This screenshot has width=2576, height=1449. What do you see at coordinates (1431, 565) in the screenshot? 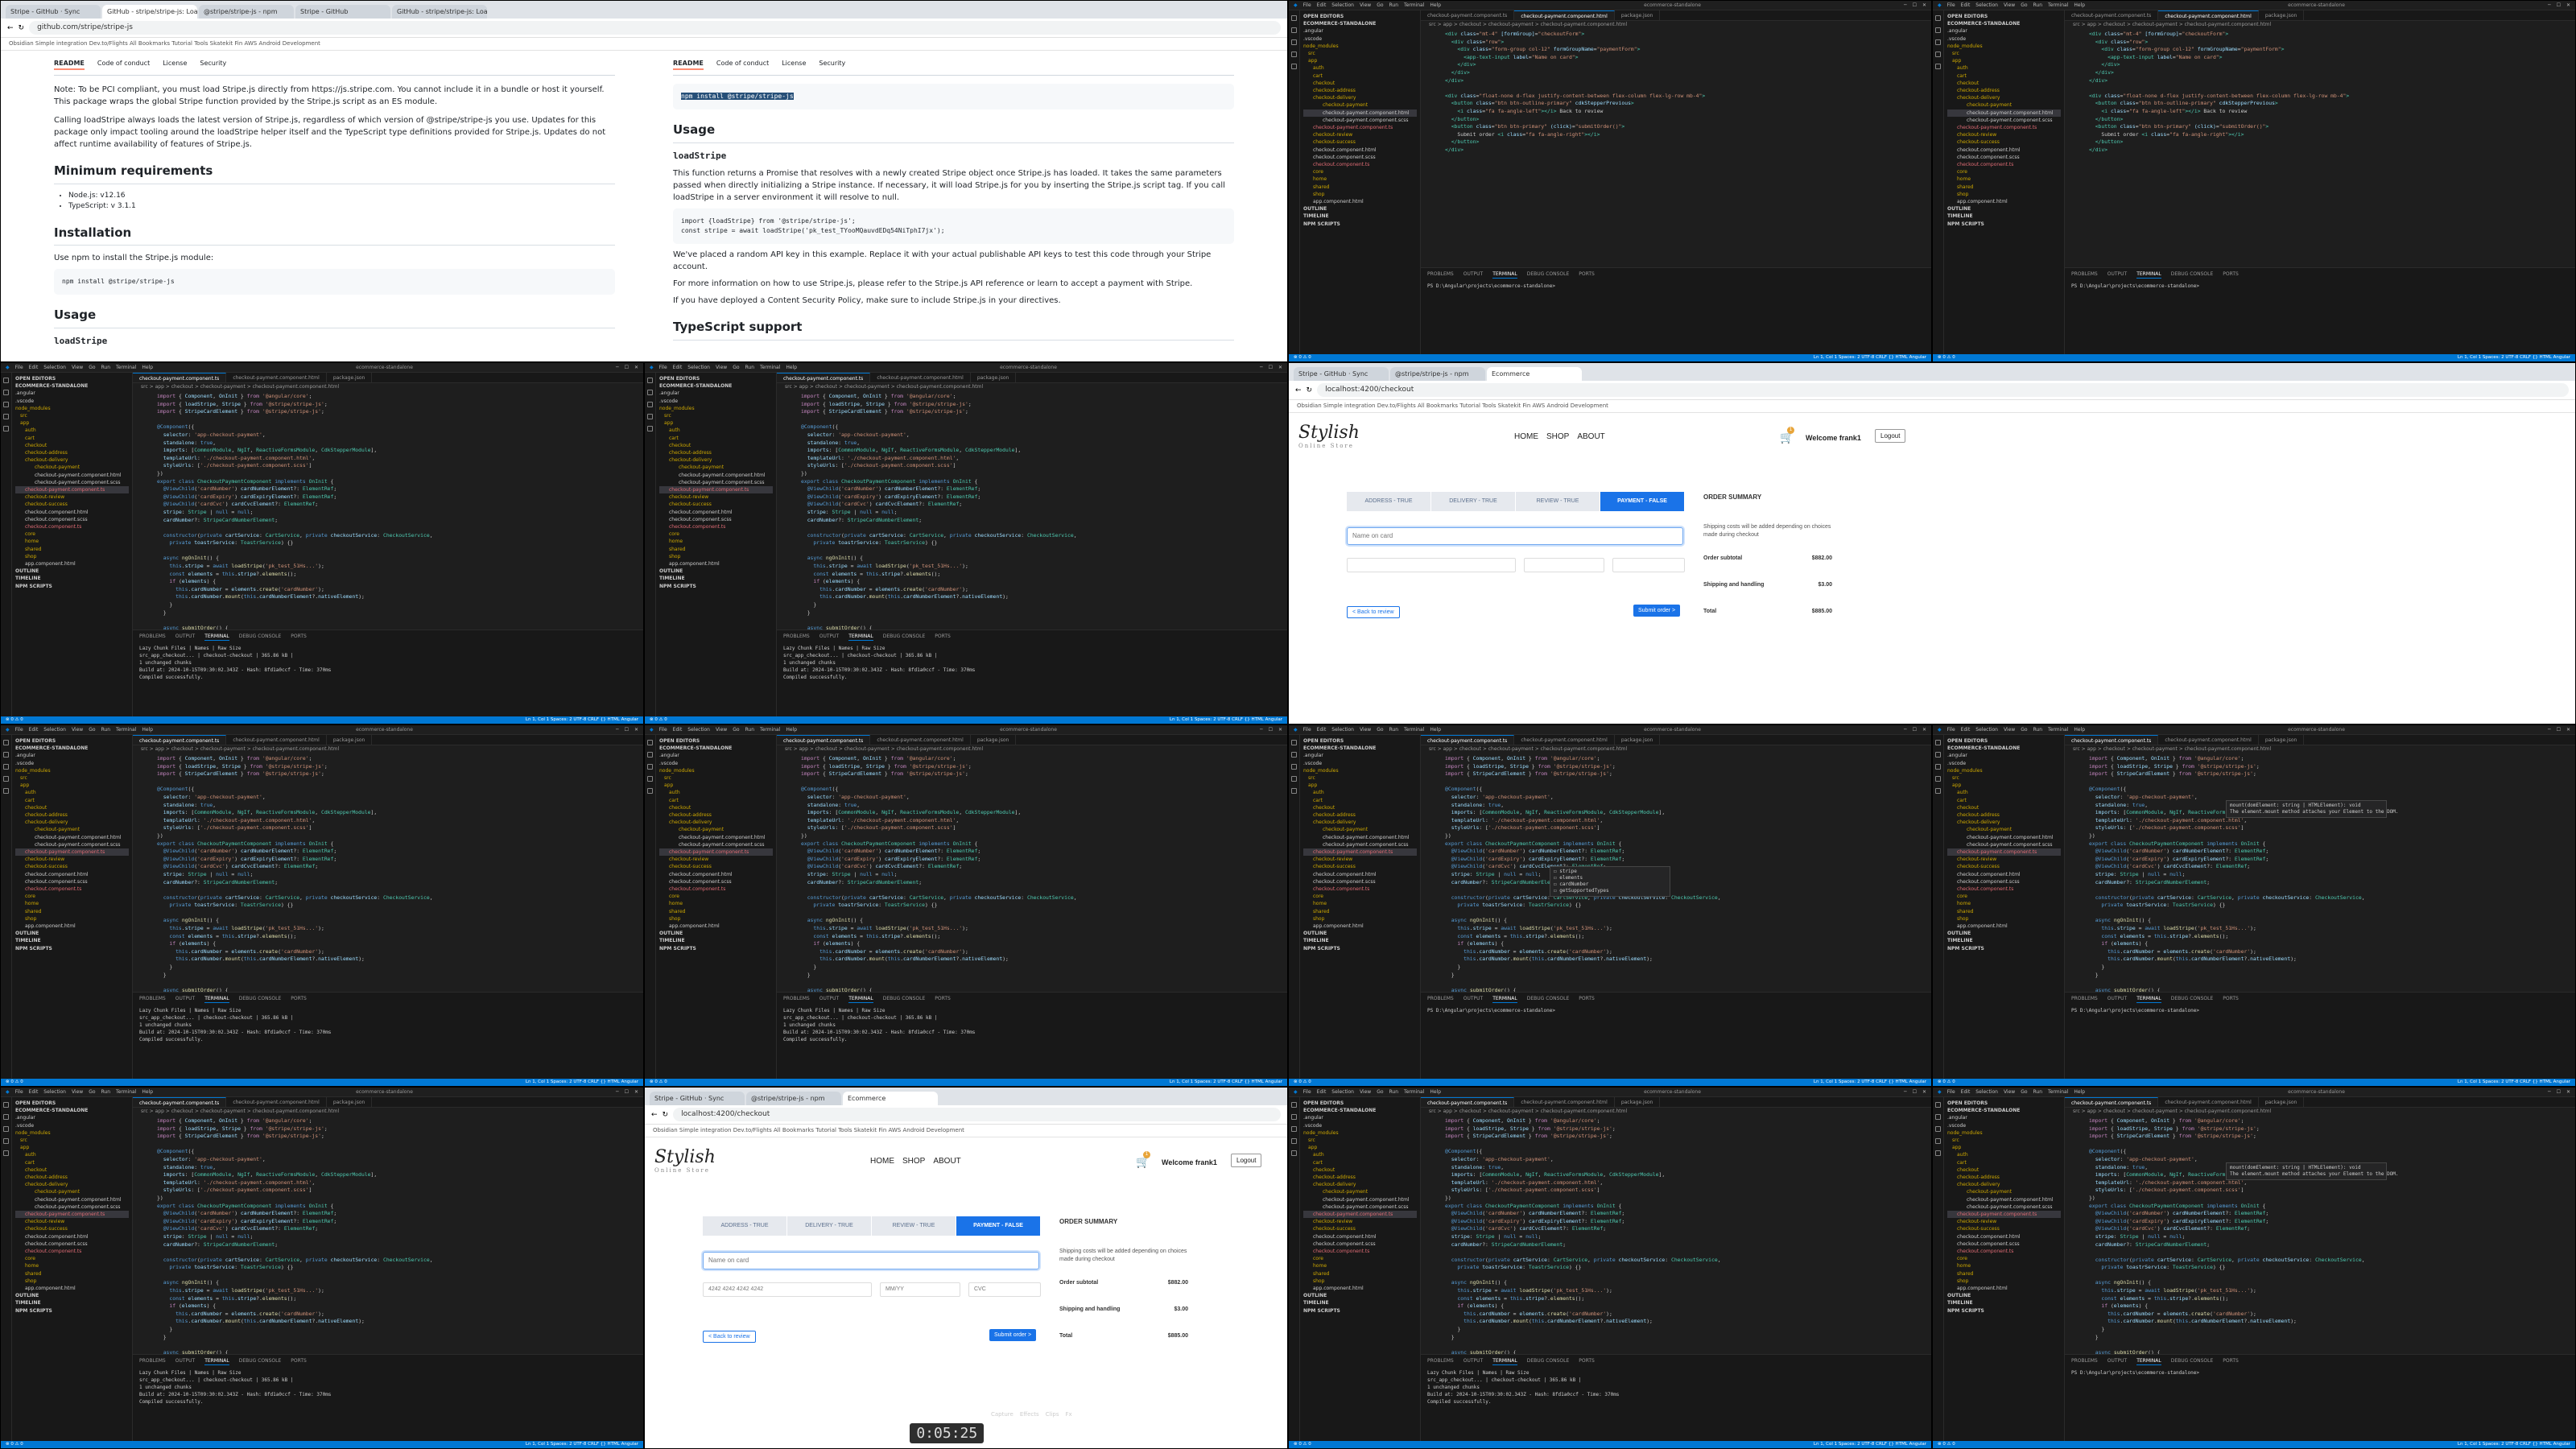
I see `card-number-field` at bounding box center [1431, 565].